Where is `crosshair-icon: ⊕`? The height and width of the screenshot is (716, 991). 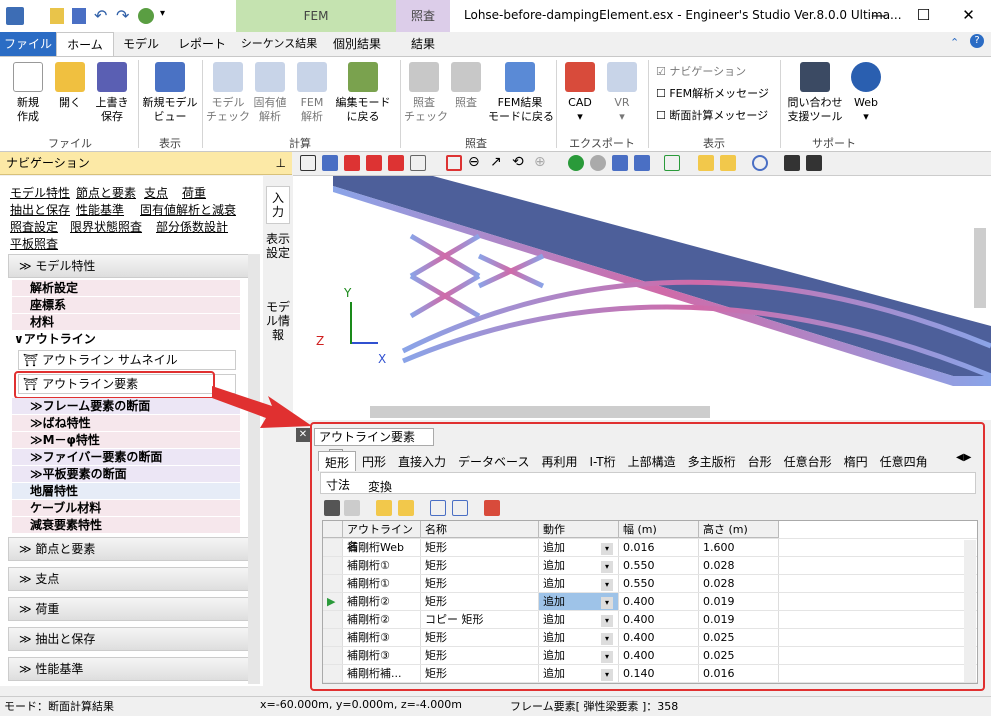 crosshair-icon: ⊕ is located at coordinates (540, 162).